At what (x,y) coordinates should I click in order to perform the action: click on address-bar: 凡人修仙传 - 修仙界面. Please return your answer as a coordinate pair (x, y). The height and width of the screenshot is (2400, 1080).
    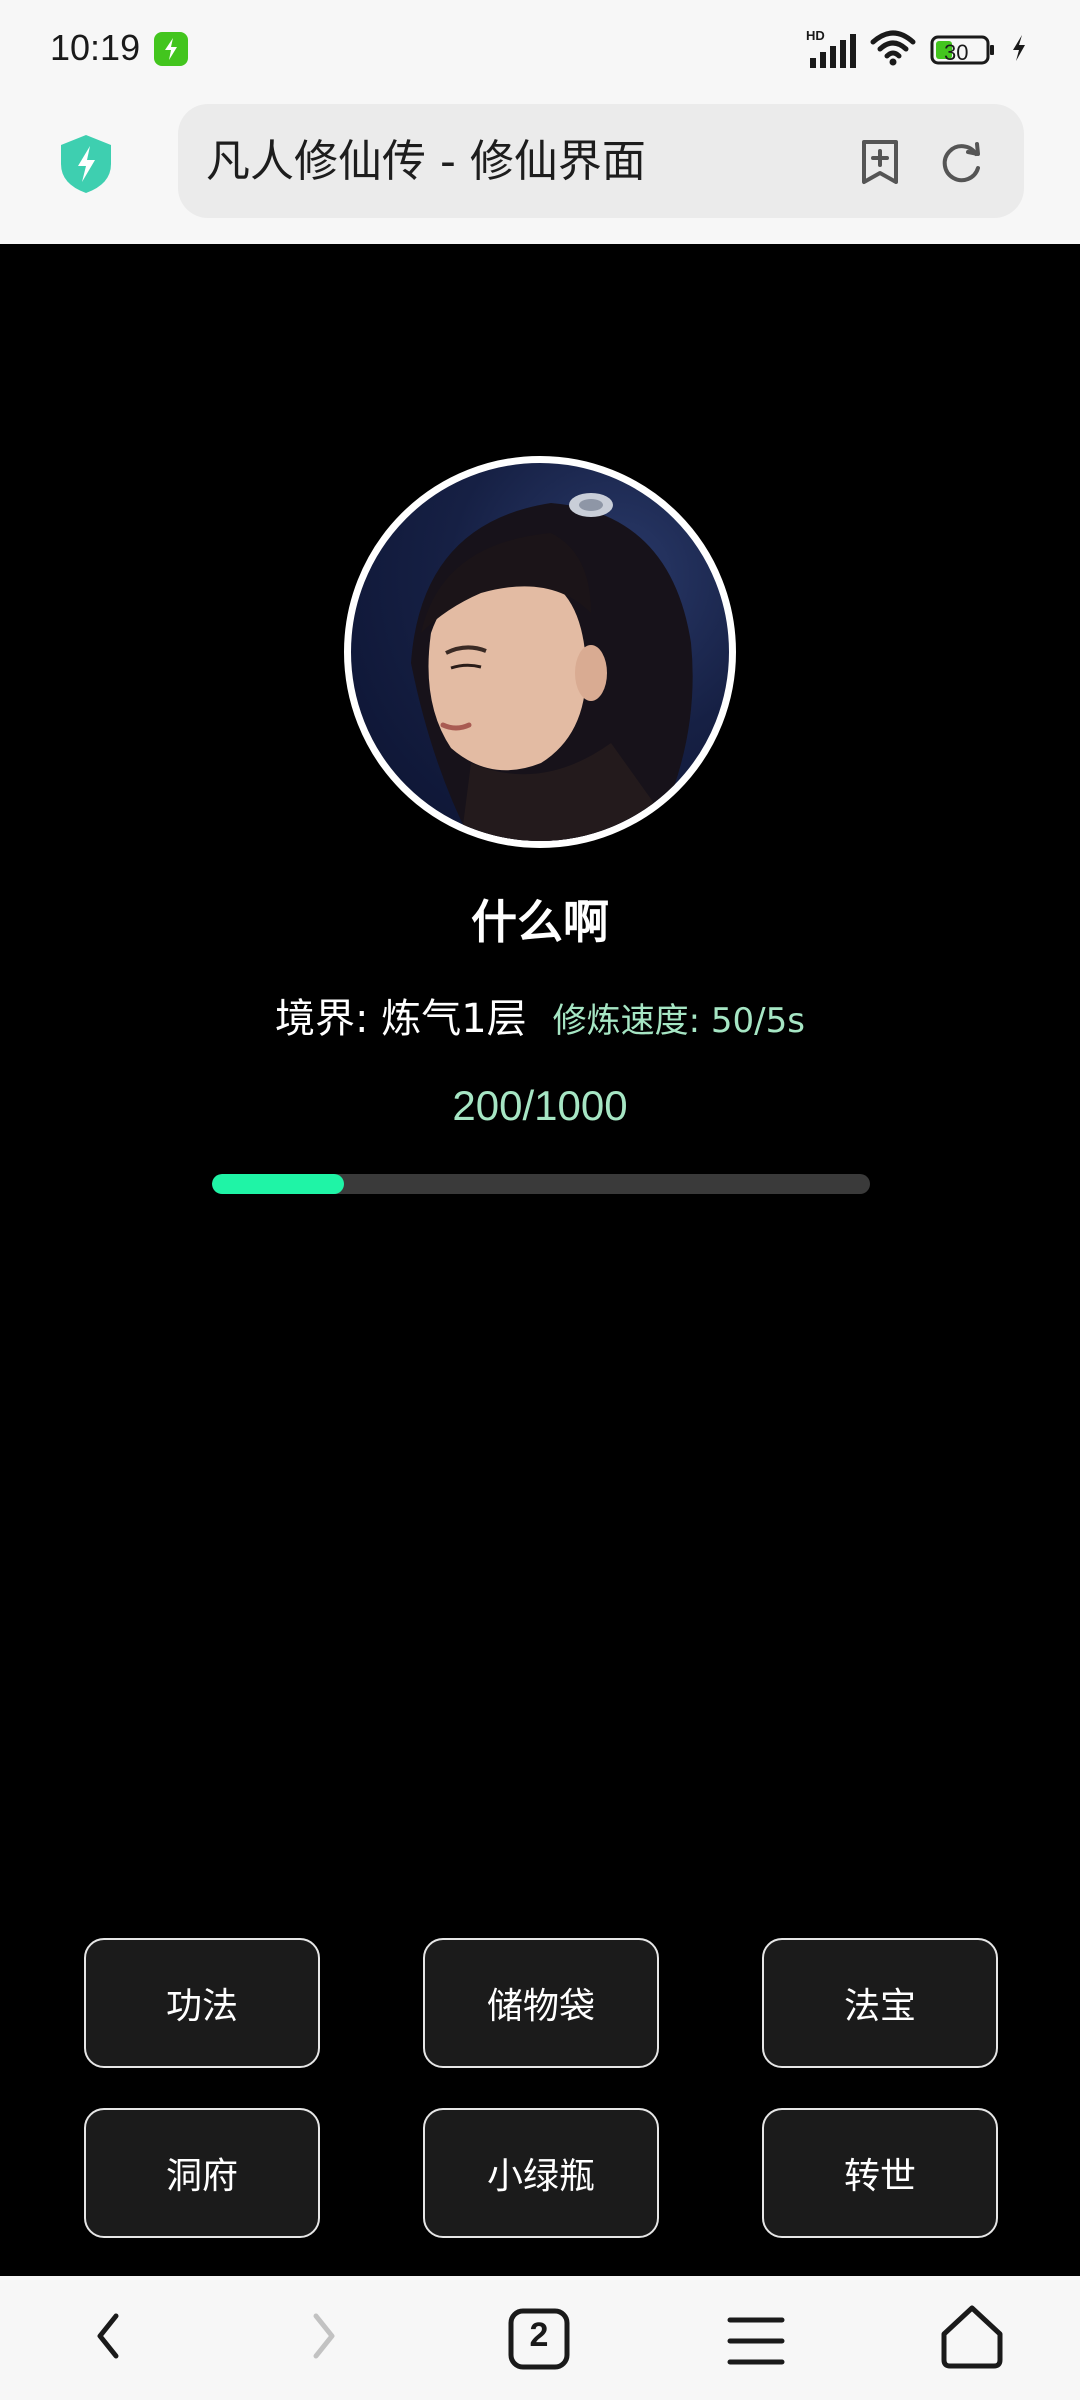
    Looking at the image, I should click on (601, 161).